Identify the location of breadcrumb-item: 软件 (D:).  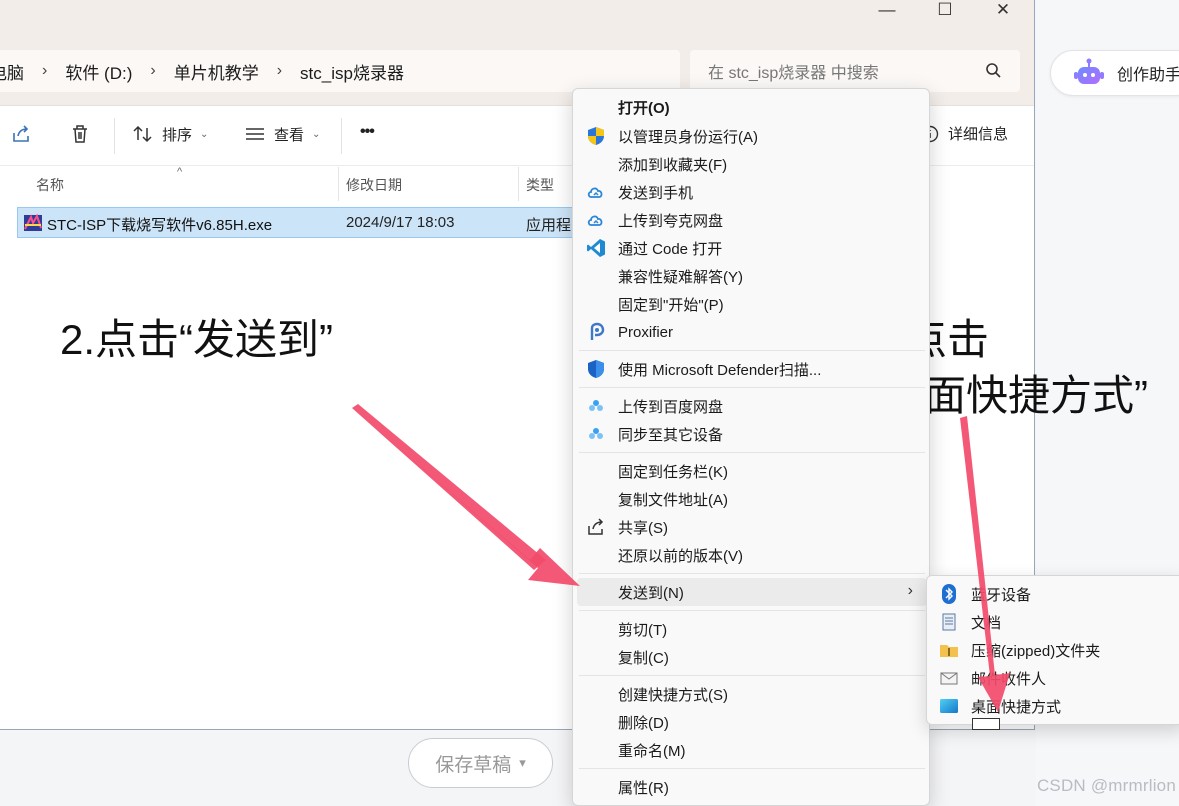
(98, 71).